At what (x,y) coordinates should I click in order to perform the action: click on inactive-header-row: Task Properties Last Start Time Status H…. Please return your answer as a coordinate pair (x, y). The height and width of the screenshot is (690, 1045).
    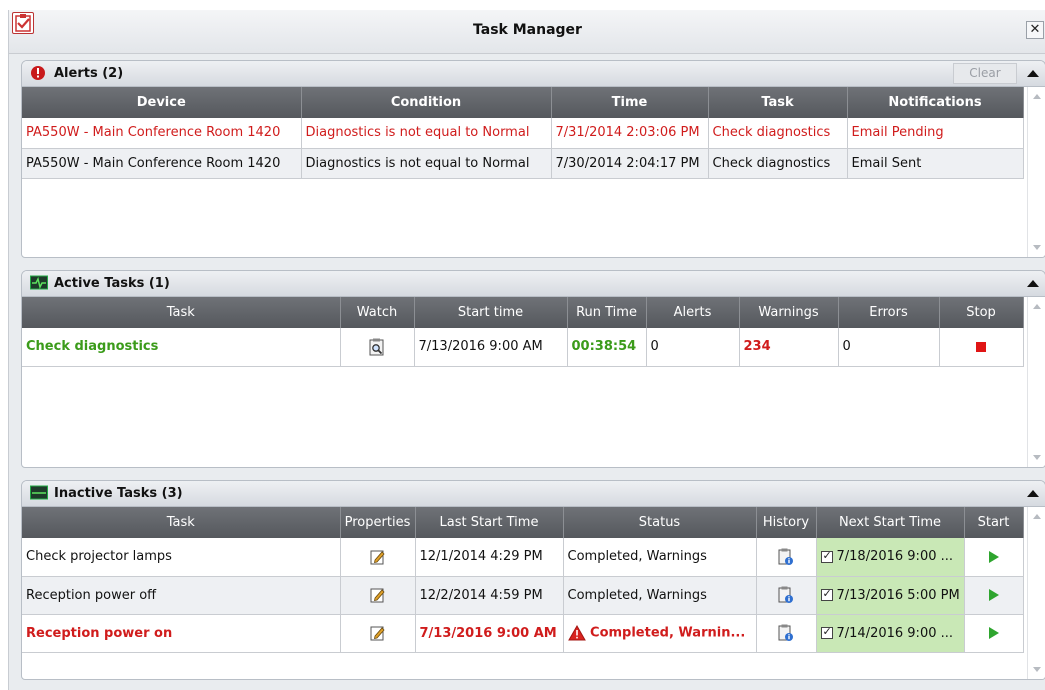
    Looking at the image, I should click on (523, 522).